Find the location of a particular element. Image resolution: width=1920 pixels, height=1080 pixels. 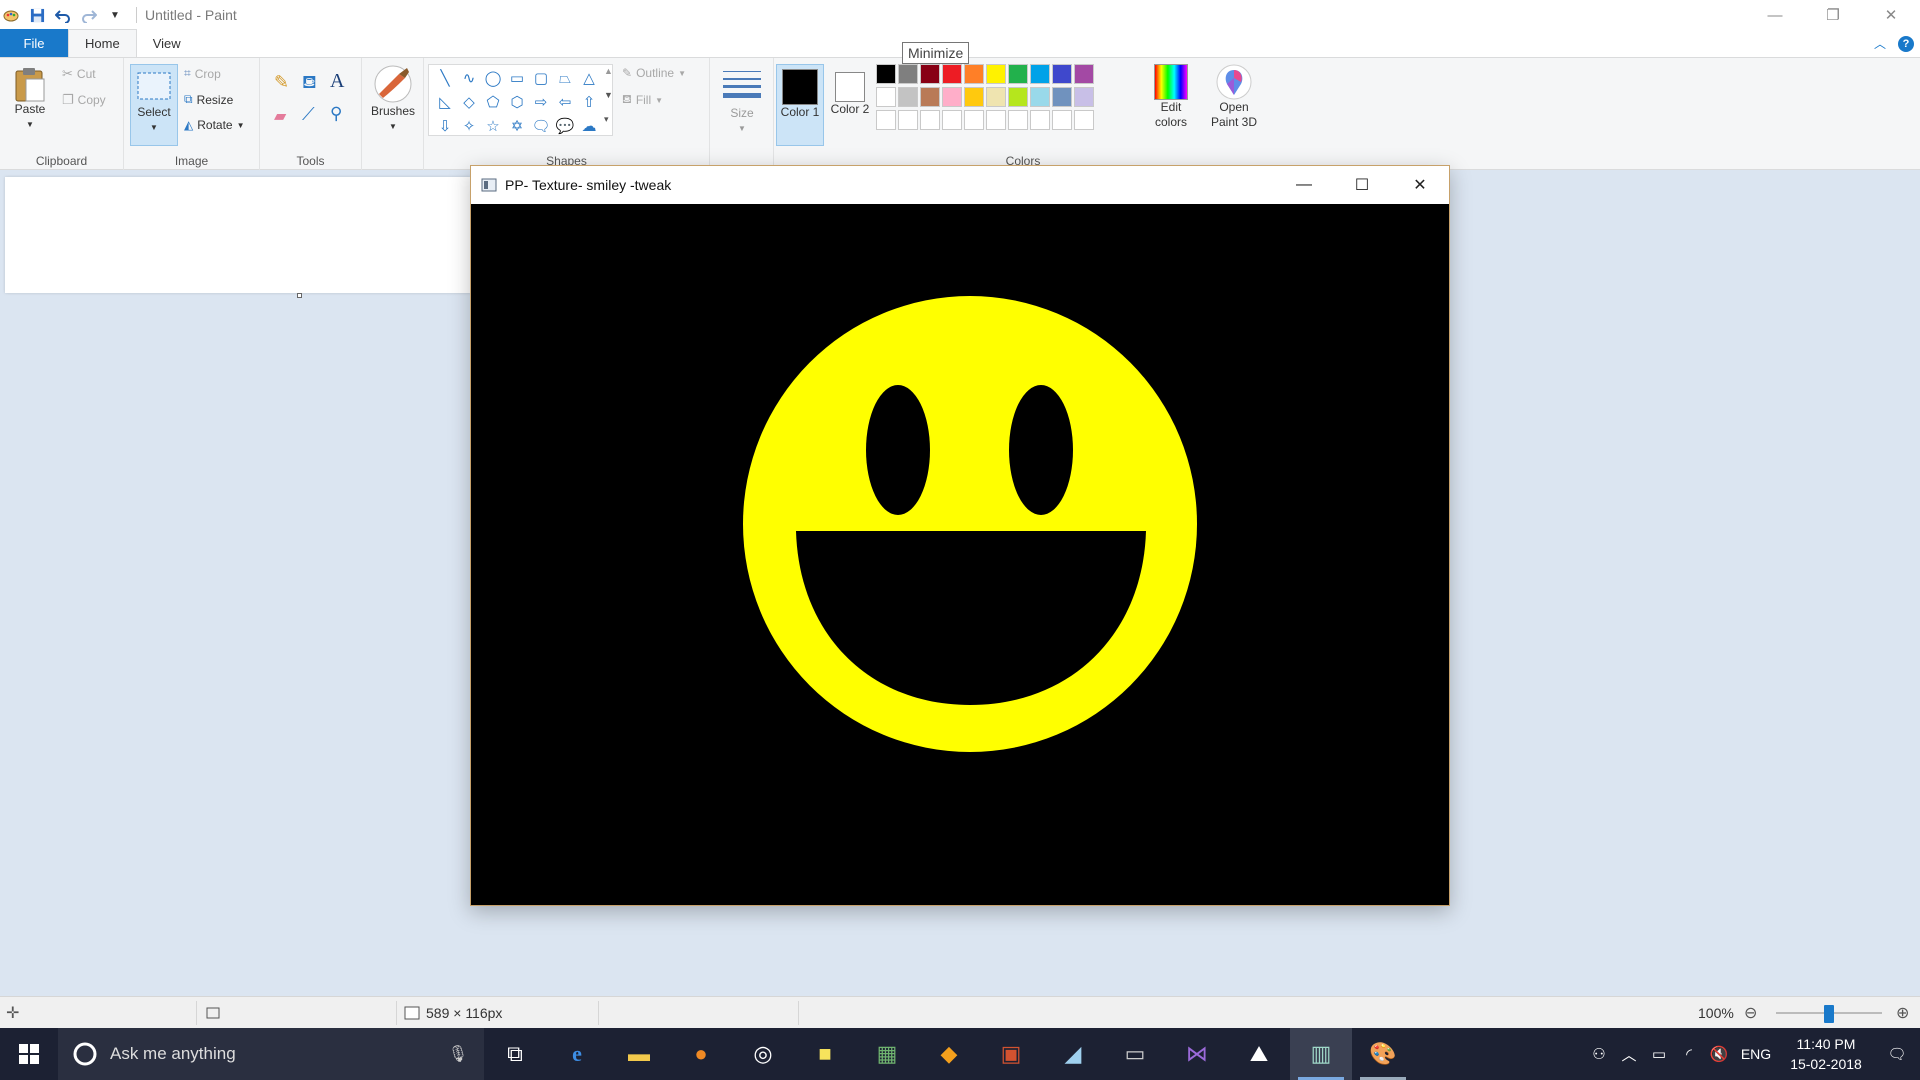

people-icon: ⚇ is located at coordinates (1599, 1054).